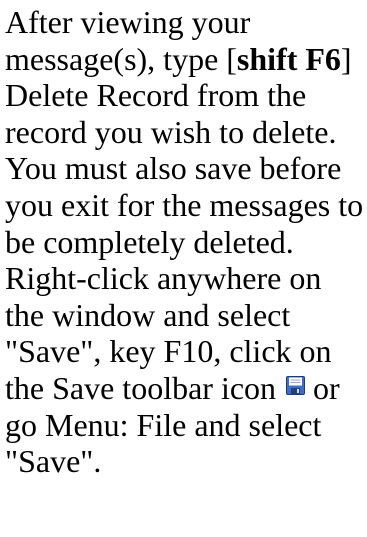 The width and height of the screenshot is (367, 537). I want to click on instruction-text-1: After viewing your message(s), type [, so click(128, 40).